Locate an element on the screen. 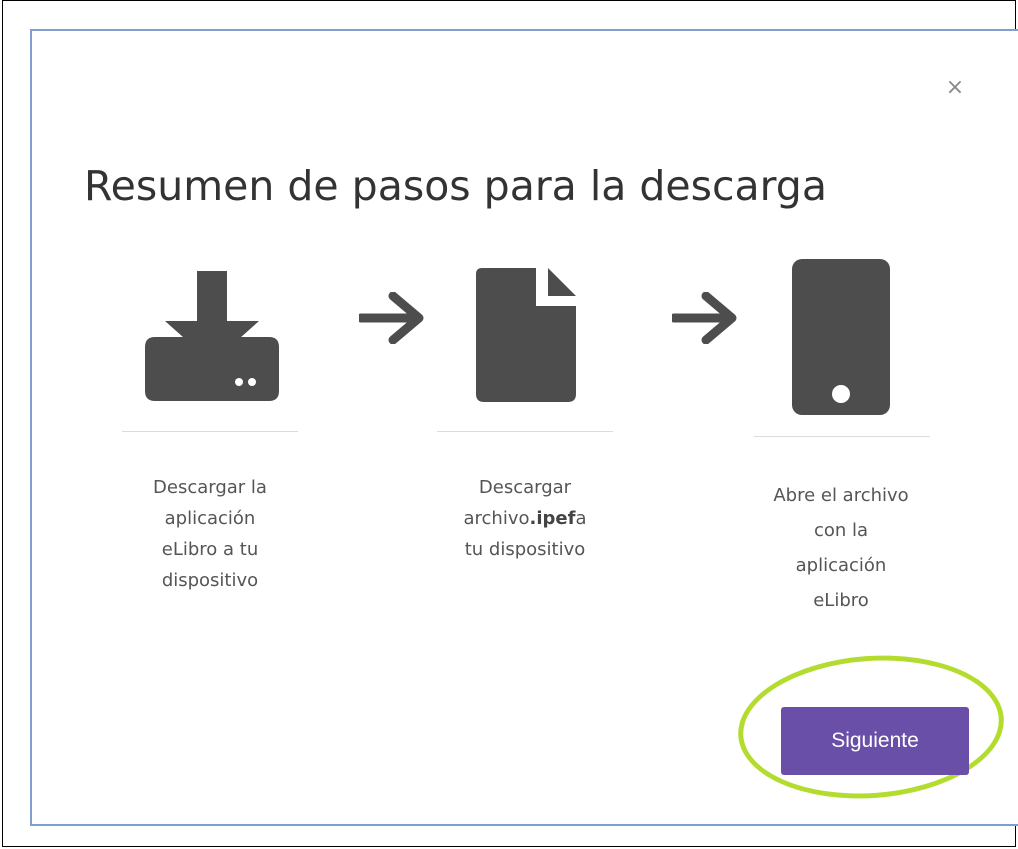 The width and height of the screenshot is (1018, 849). step-description-open-file: Abre el archivo con la aplicación eLibro is located at coordinates (841, 548).